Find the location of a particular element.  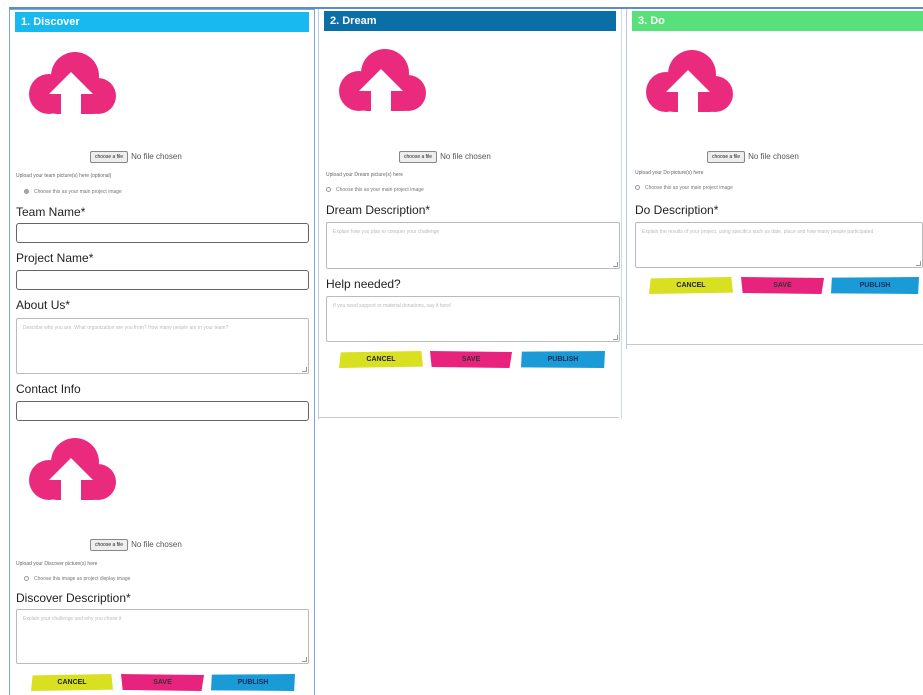

do-upload-hint: Upload your Do picture(s) here is located at coordinates (669, 173).